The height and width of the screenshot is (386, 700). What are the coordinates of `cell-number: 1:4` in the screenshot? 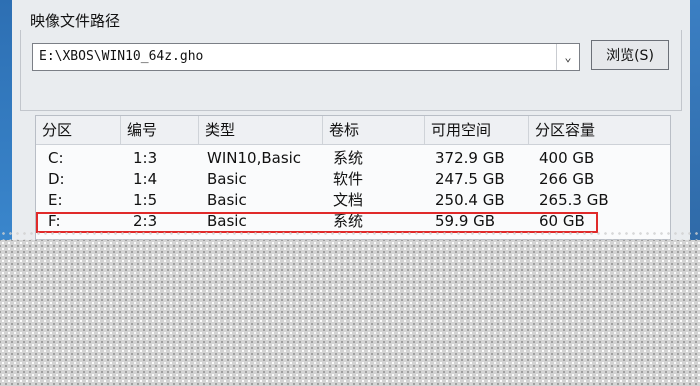 It's located at (145, 179).